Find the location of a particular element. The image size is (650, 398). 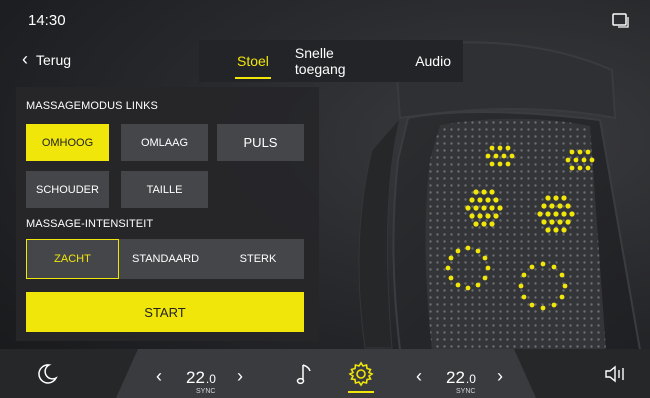

intensity-standaard-option: STANDAARD is located at coordinates (165, 259).